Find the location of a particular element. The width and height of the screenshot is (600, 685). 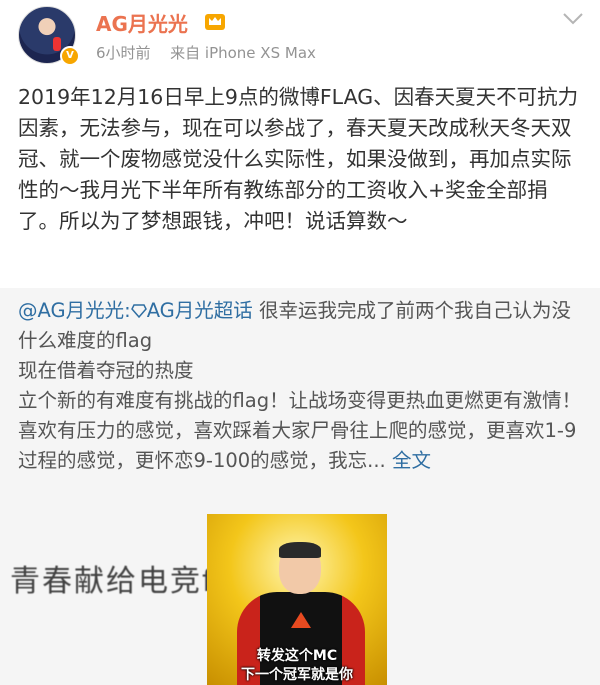

repost-image: 转发这个MC 下一个冠军就是你 is located at coordinates (297, 599).